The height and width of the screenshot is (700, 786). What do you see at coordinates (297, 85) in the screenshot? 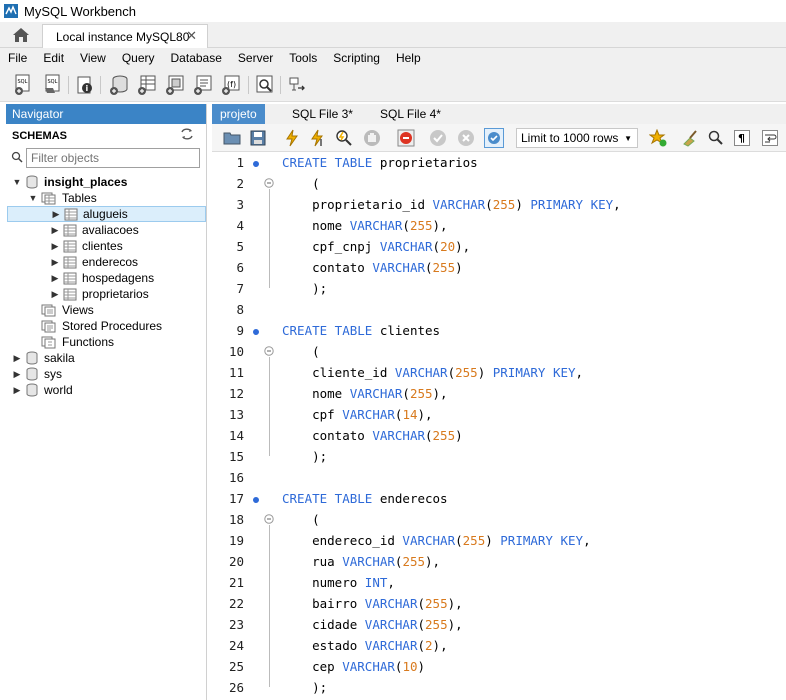
I see `reconnect-button` at bounding box center [297, 85].